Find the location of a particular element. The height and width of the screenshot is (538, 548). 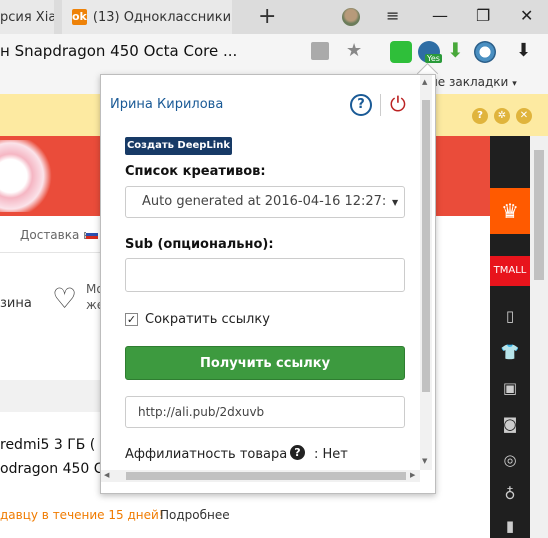

other-bookmarks-label: ие закладки is located at coordinates (469, 82).